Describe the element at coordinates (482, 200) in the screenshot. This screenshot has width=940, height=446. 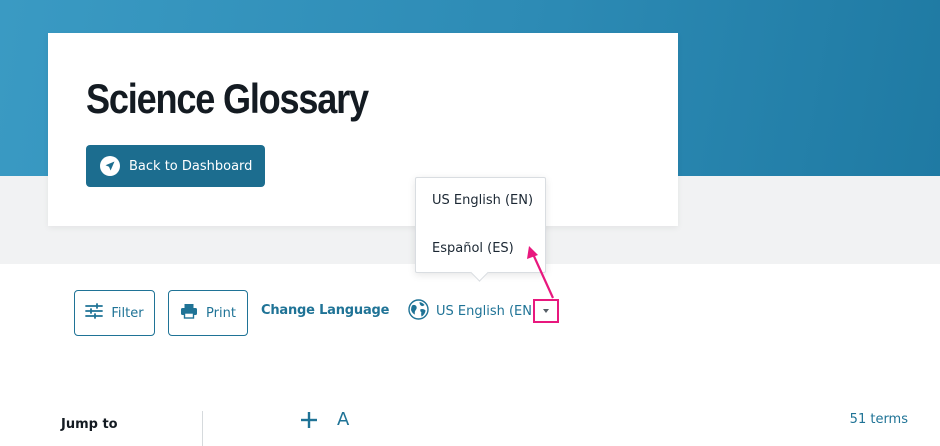
I see `language-option-en: US English (EN)` at that location.